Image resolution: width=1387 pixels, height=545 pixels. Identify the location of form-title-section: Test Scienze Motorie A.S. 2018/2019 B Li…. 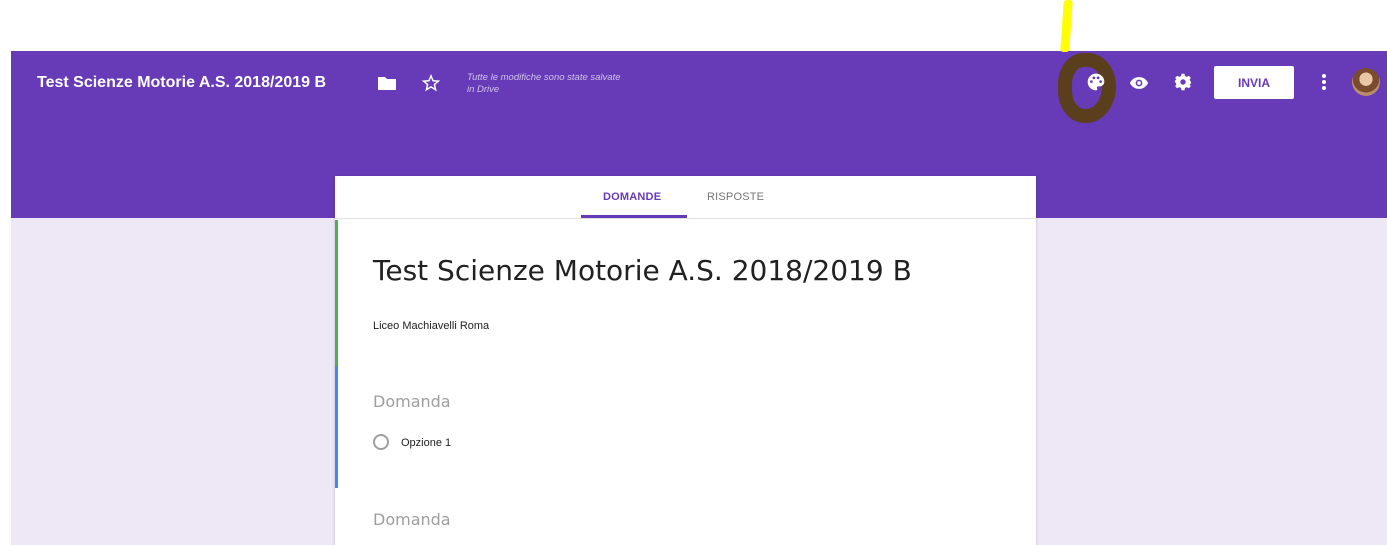
(685, 293).